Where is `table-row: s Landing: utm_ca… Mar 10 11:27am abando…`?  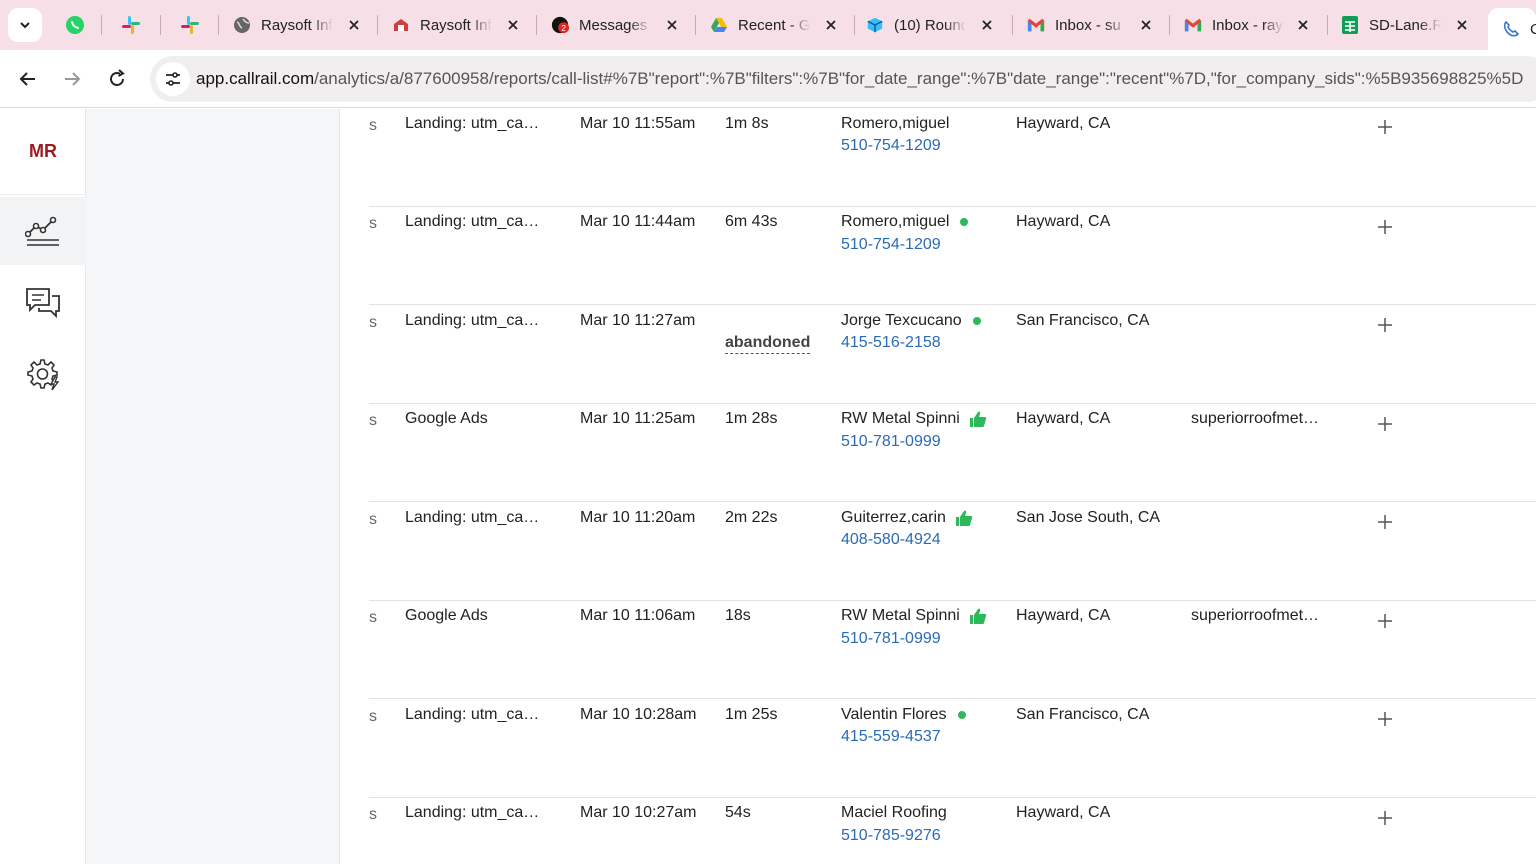
table-row: s Landing: utm_ca… Mar 10 11:27am abando… is located at coordinates (952, 355).